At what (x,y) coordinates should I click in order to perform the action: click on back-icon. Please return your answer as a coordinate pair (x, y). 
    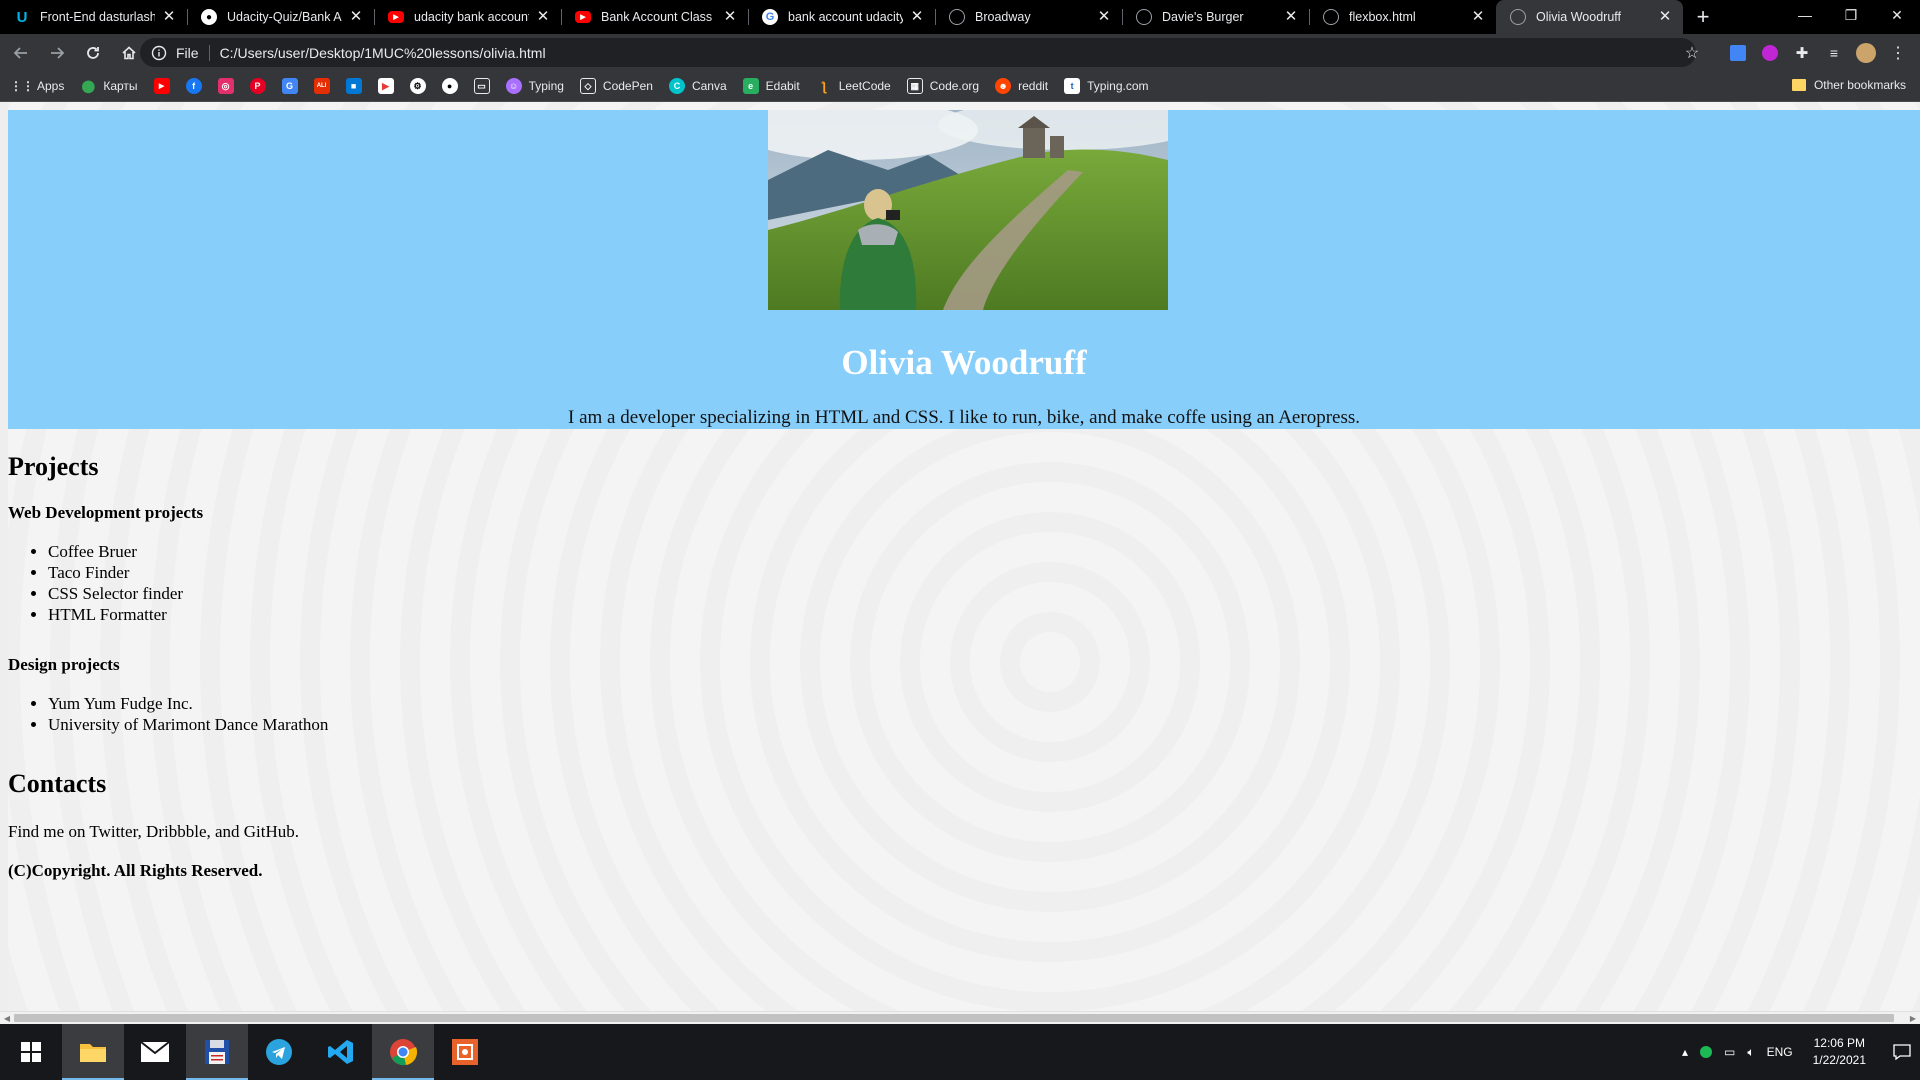
    Looking at the image, I should click on (21, 53).